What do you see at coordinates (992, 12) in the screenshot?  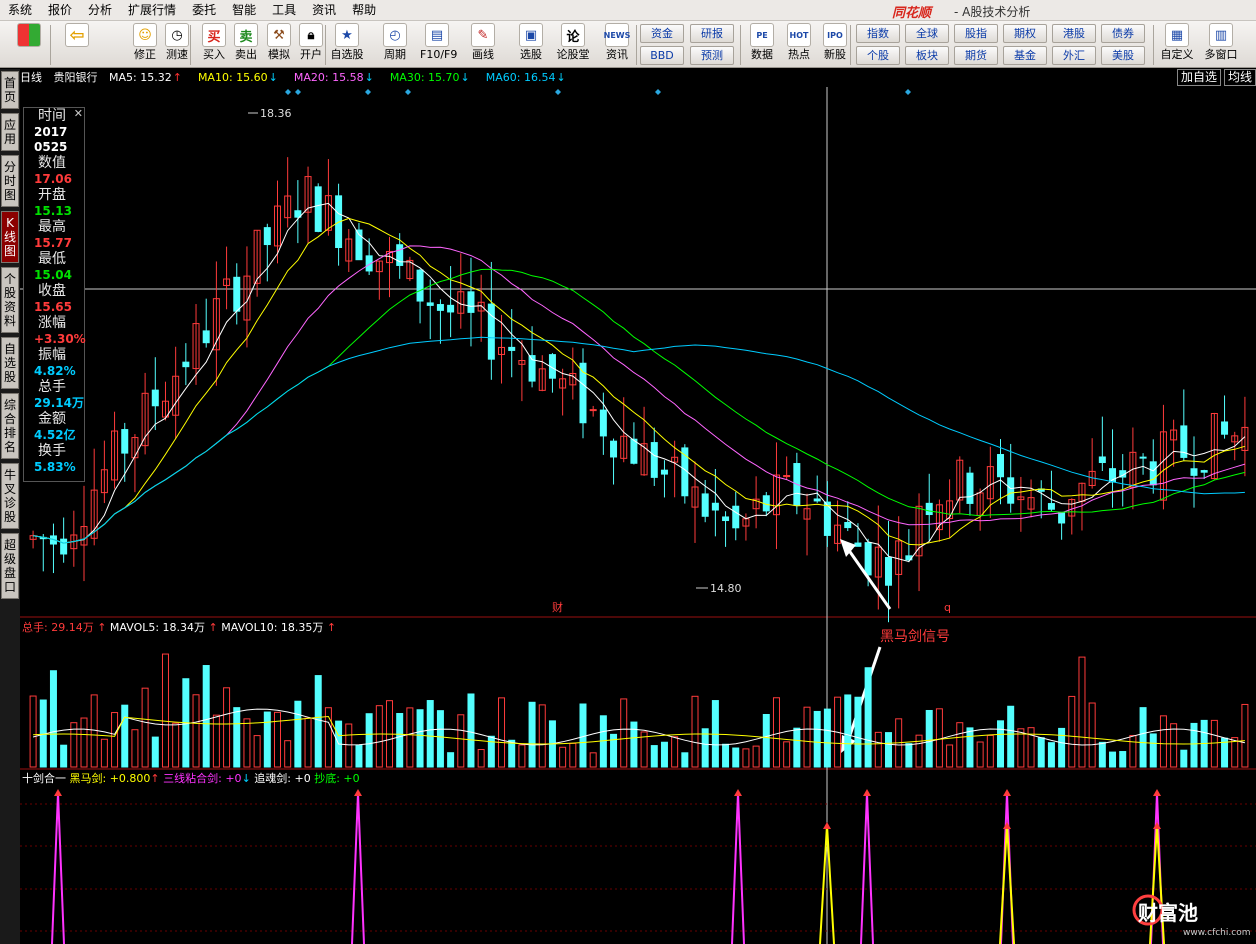 I see `app-subtitle: - A股技术分析` at bounding box center [992, 12].